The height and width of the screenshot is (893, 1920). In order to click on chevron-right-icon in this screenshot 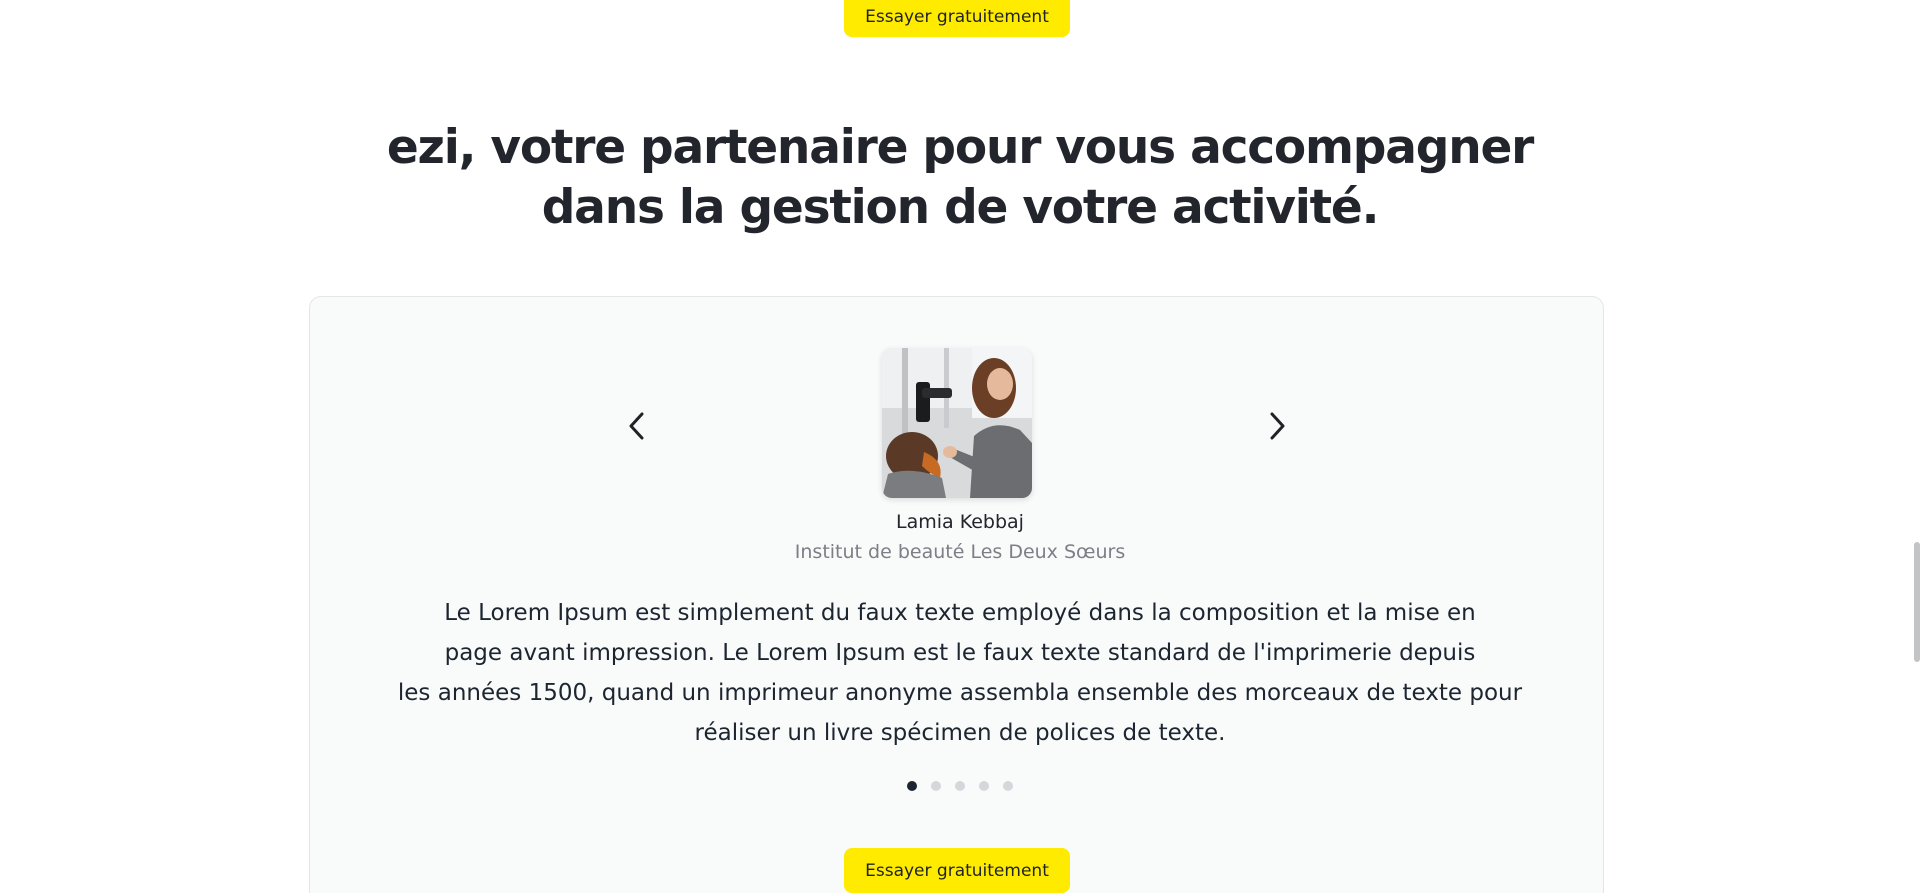, I will do `click(1277, 426)`.